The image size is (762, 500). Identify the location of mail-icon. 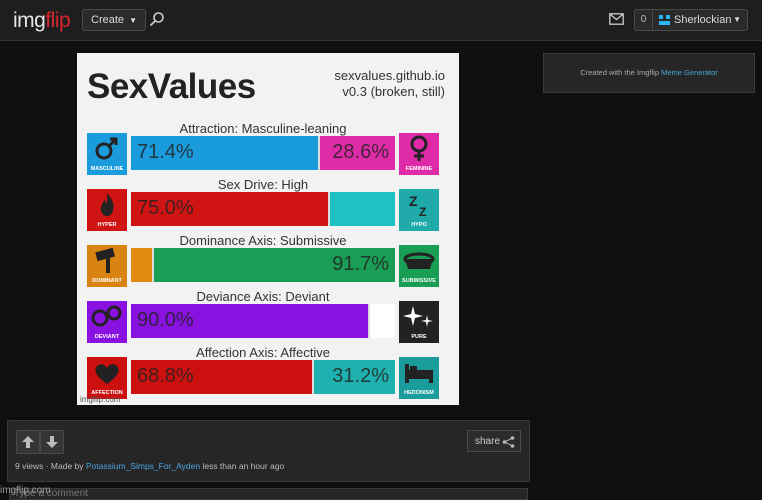
(616, 19).